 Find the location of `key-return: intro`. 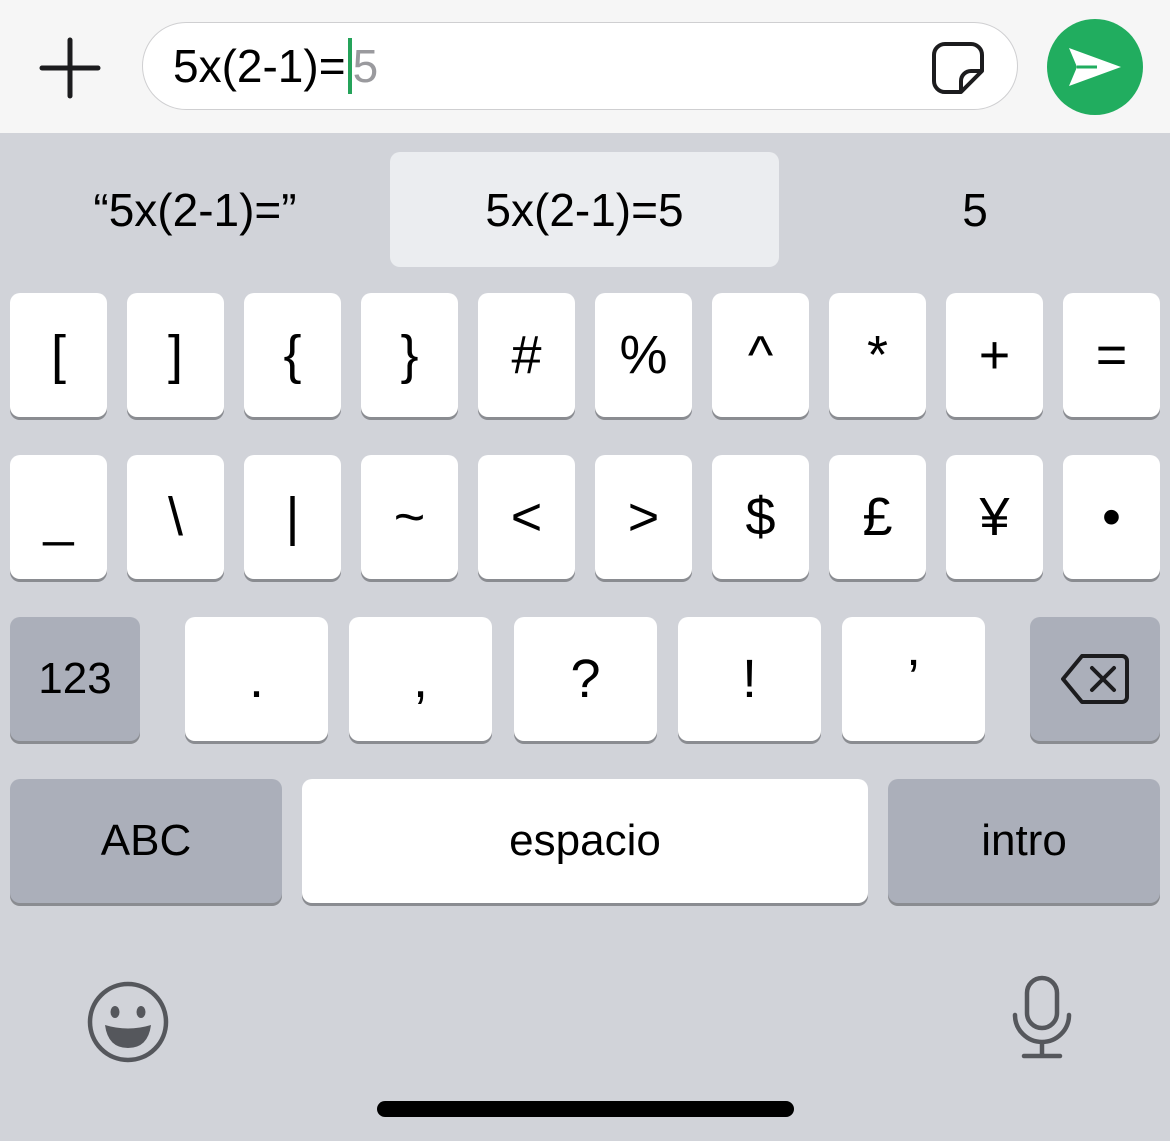

key-return: intro is located at coordinates (1024, 841).